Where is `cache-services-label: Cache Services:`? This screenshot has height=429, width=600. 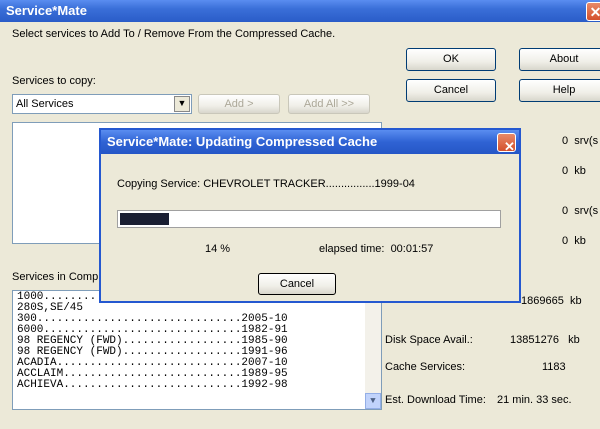
cache-services-label: Cache Services: is located at coordinates (425, 367).